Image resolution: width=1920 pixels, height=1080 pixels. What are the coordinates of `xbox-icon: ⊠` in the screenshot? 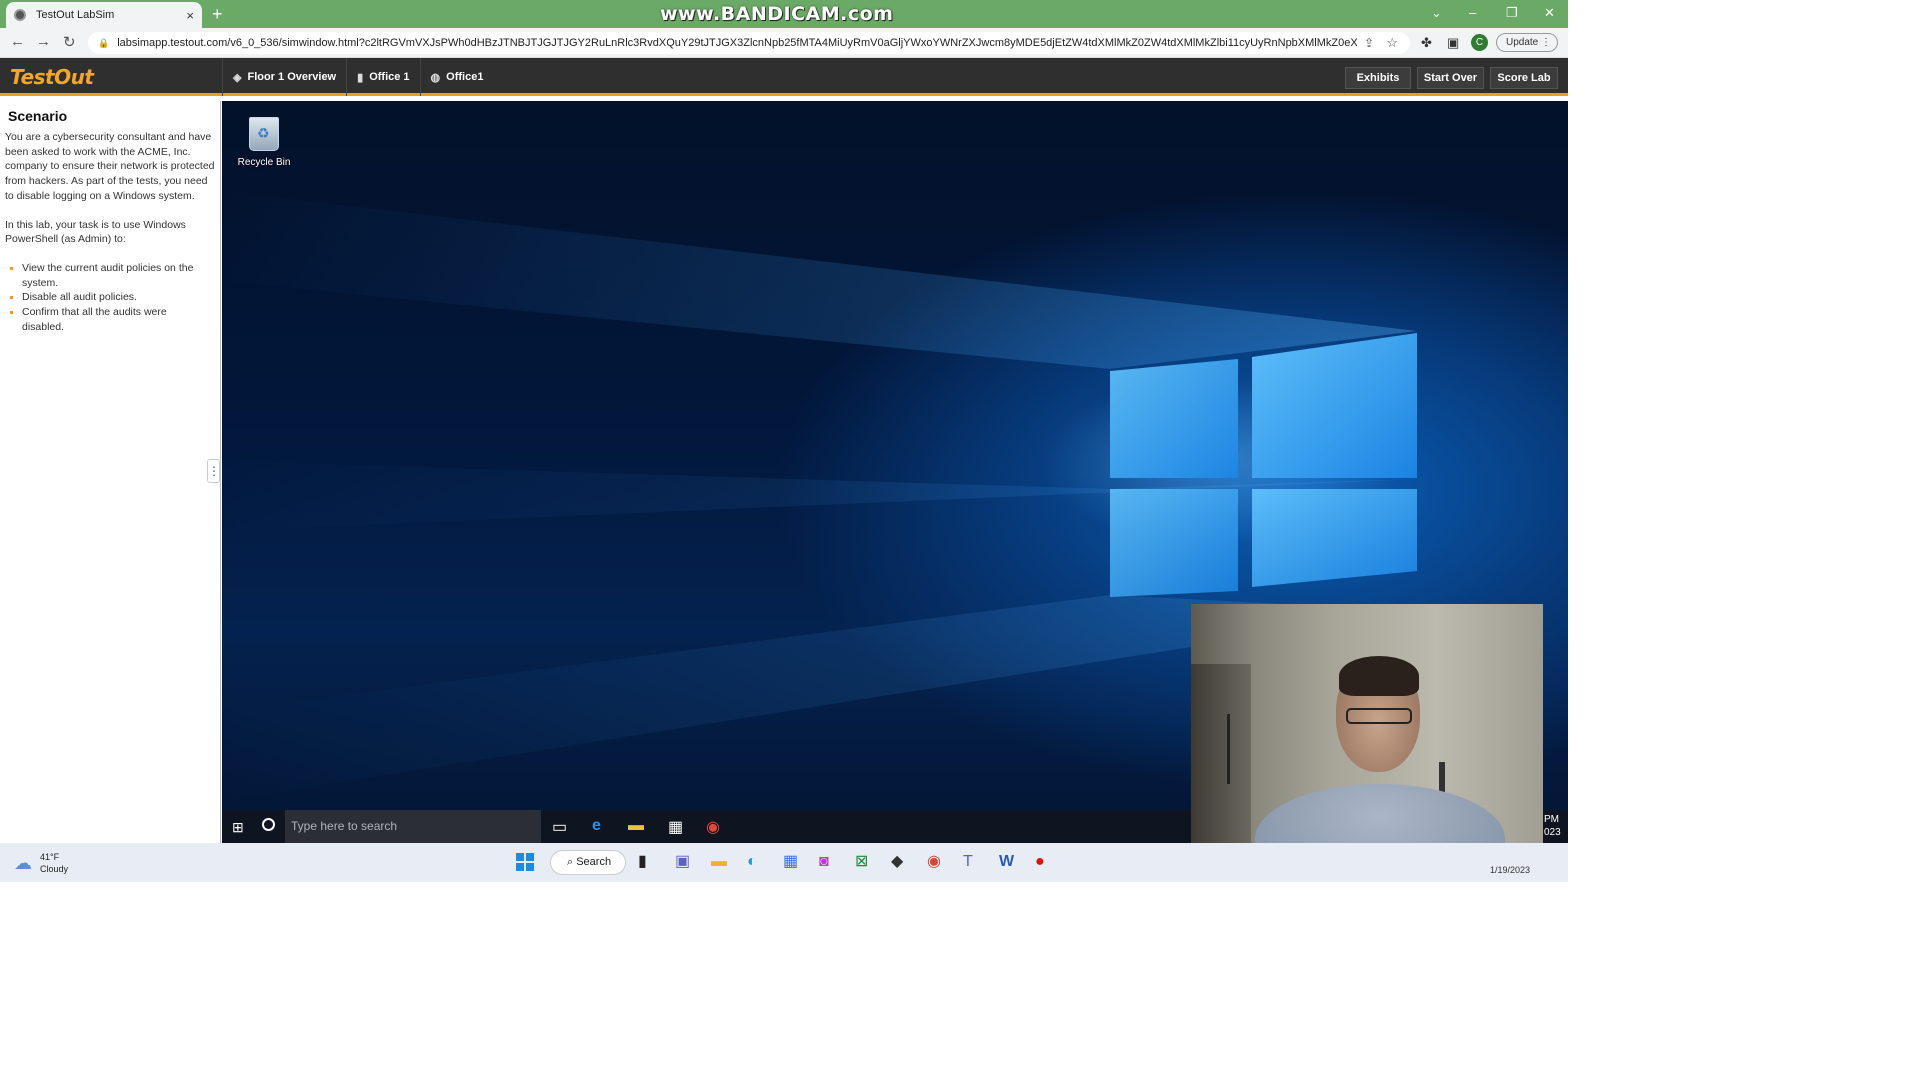 It's located at (861, 862).